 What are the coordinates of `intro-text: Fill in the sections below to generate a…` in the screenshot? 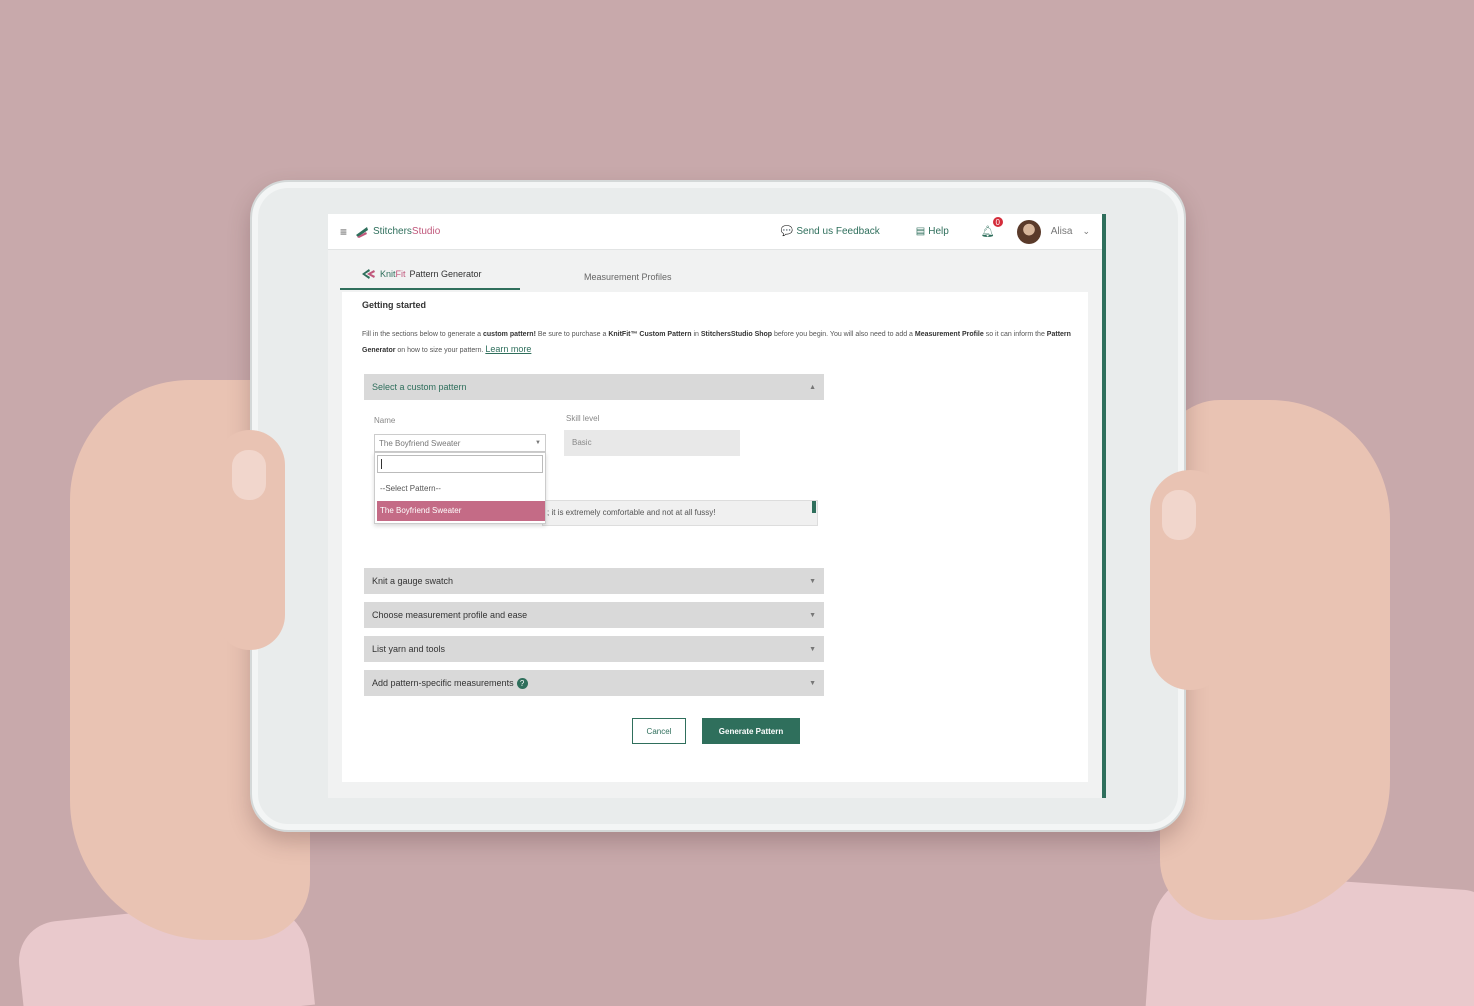 It's located at (716, 342).